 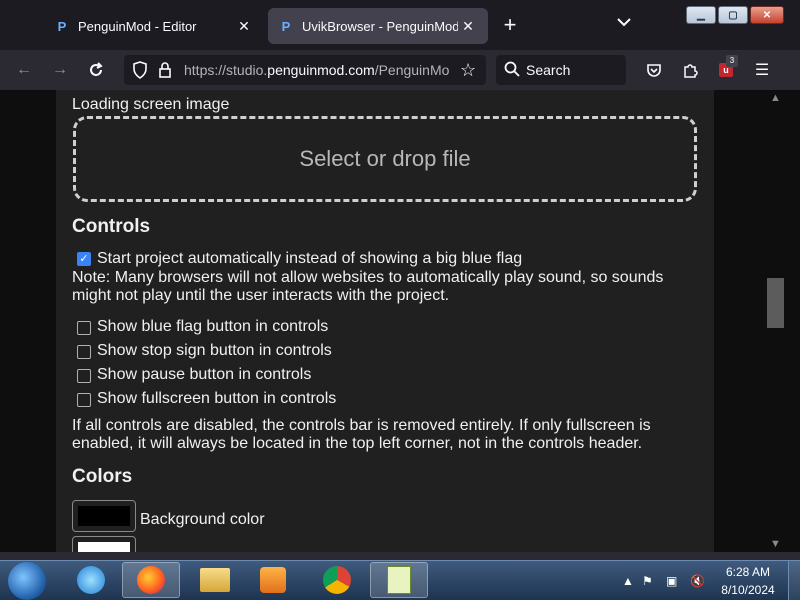 I want to click on folder-icon, so click(x=215, y=580).